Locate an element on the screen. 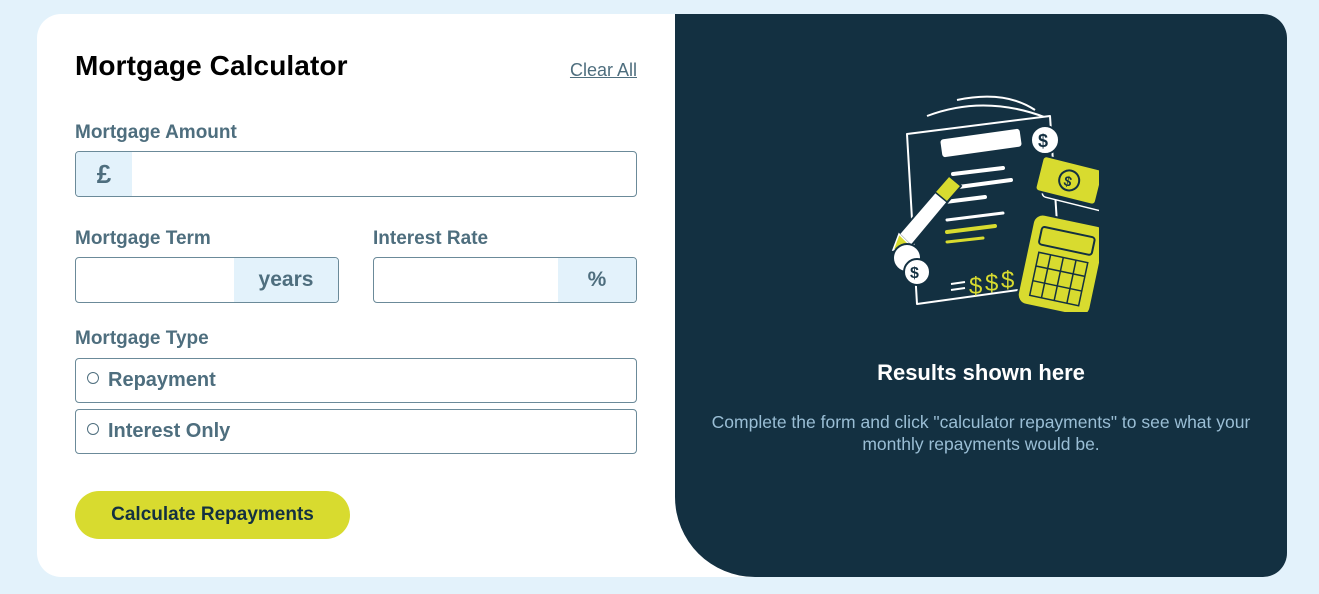 The image size is (1319, 594). mortgage-amount-field: £ is located at coordinates (356, 174).